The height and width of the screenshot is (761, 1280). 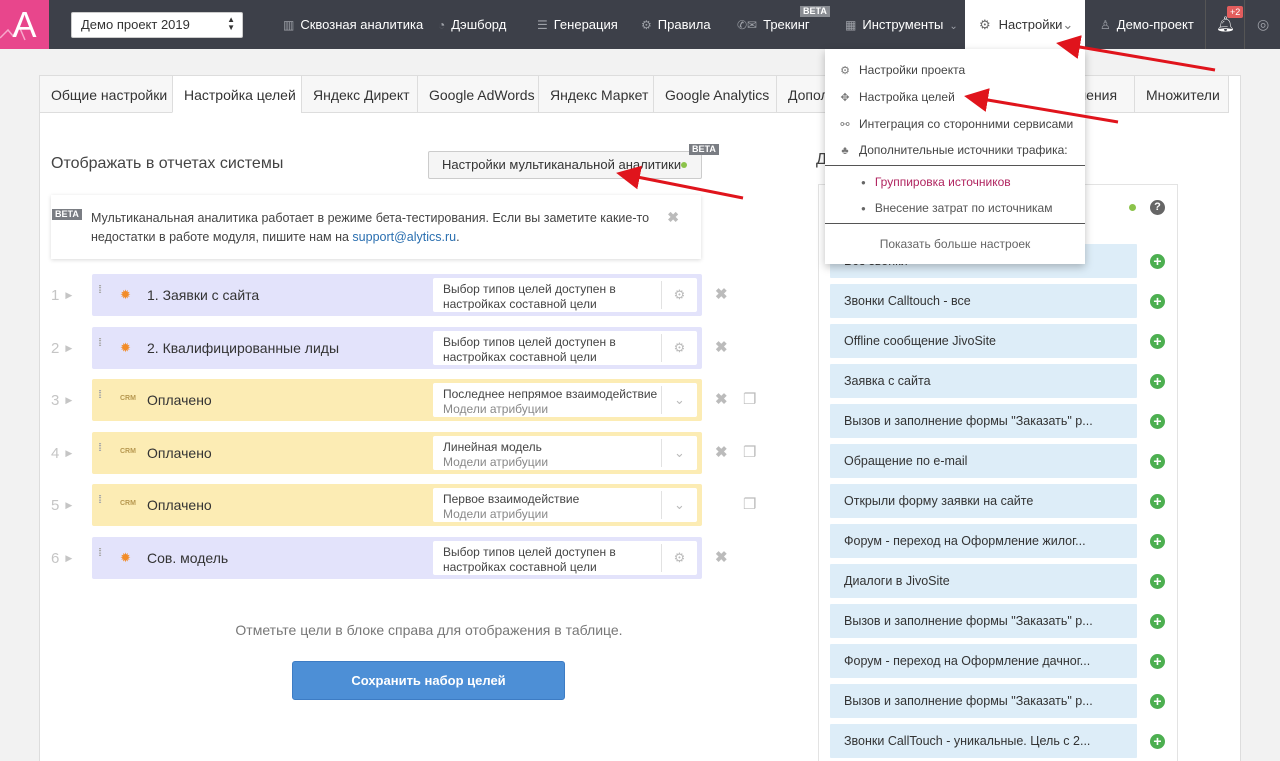 What do you see at coordinates (179, 505) in the screenshot?
I see `goal-name: Оплачено` at bounding box center [179, 505].